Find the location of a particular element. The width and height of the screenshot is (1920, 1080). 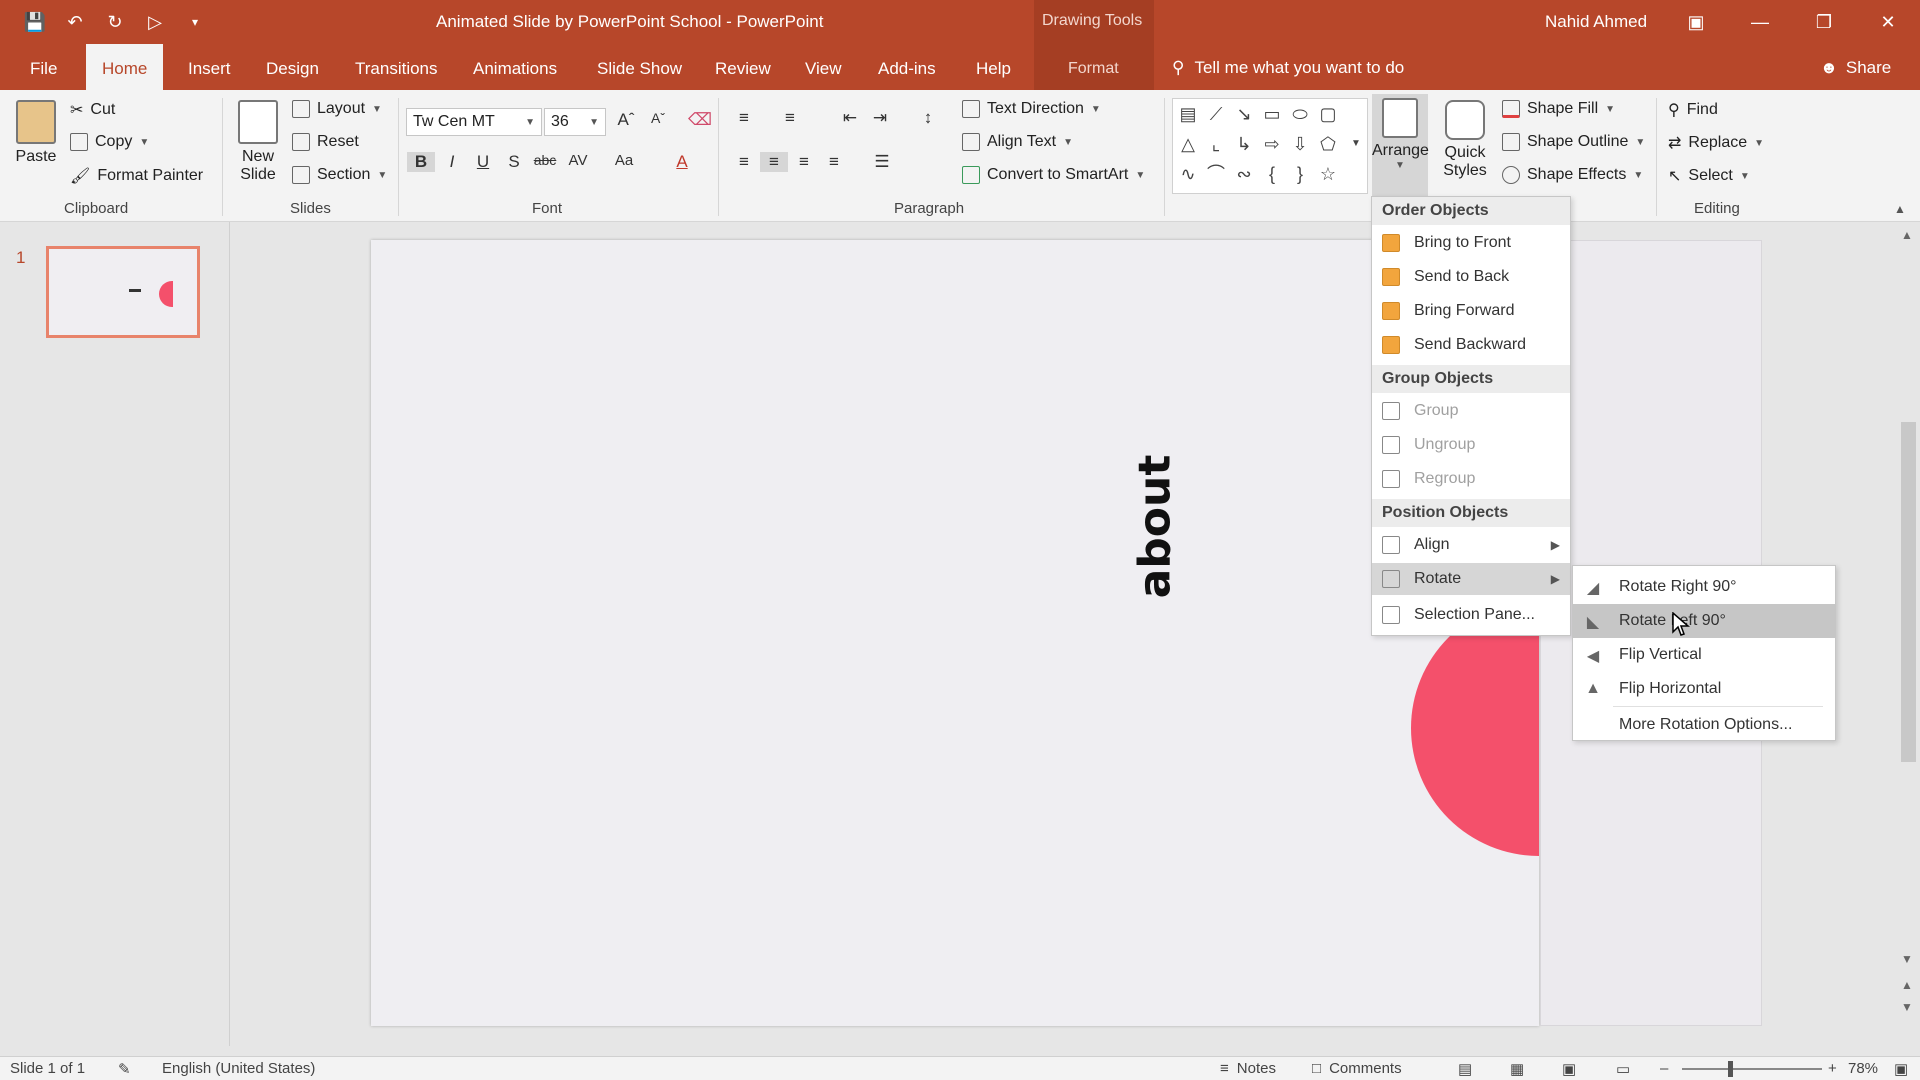

align-center-icon: ≡ is located at coordinates (774, 162).